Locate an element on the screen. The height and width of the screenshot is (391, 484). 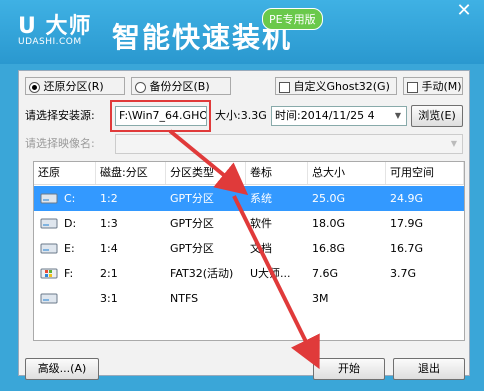
total-size: 7.6G is located at coordinates (325, 273).